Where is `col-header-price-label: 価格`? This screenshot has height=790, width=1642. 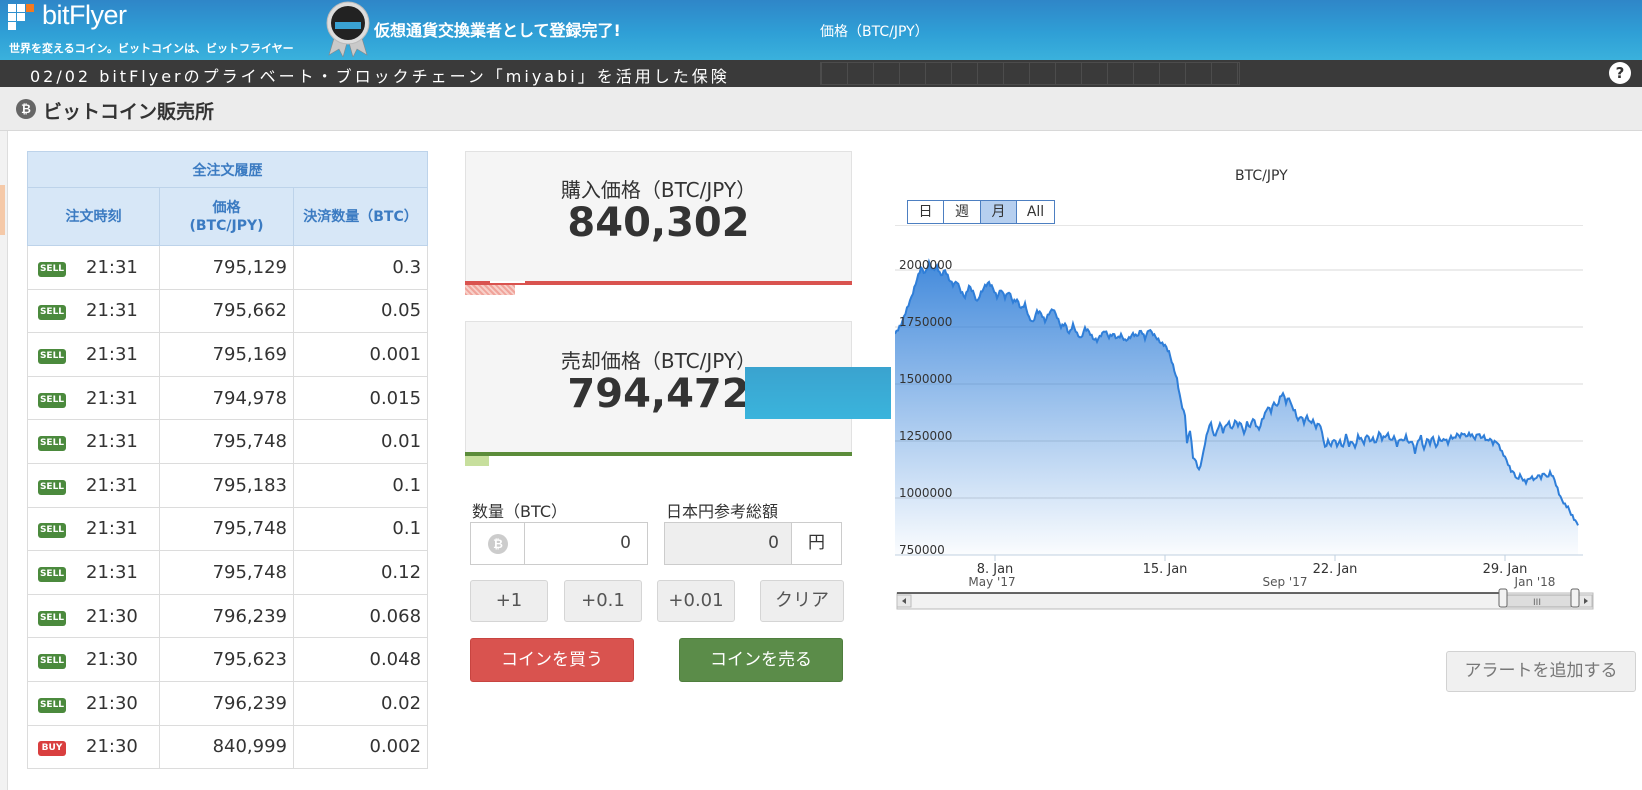
col-header-price-label: 価格 is located at coordinates (226, 207).